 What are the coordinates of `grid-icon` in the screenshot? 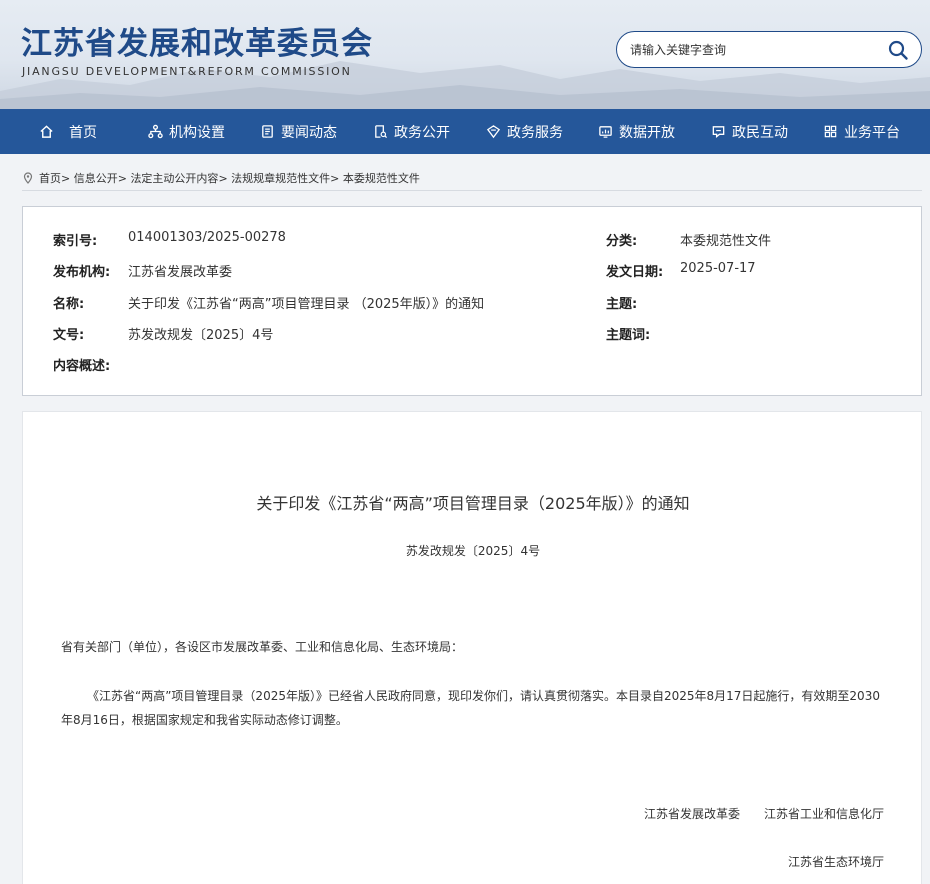 It's located at (830, 131).